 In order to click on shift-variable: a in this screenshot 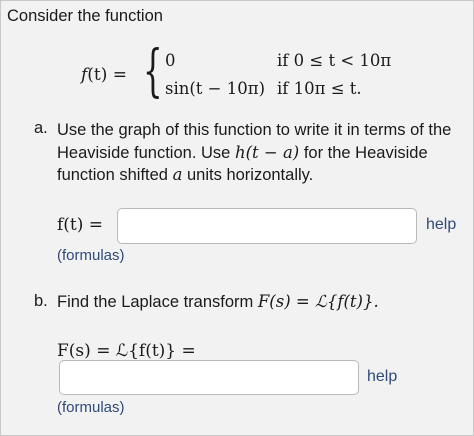, I will do `click(177, 174)`.